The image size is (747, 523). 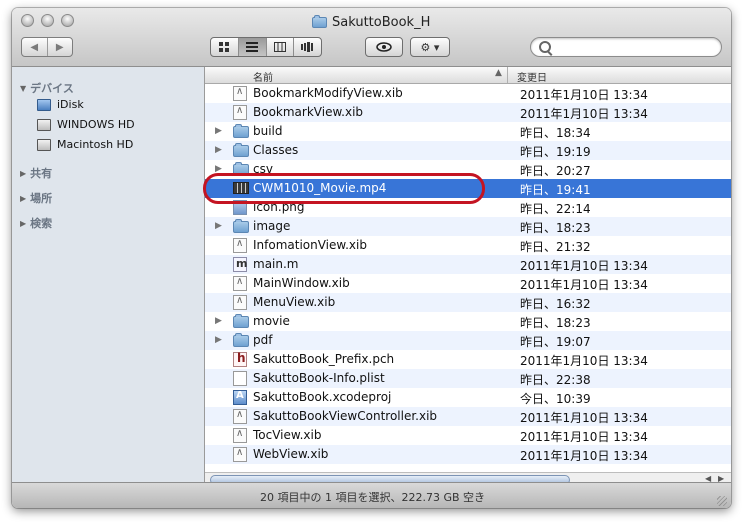 I want to click on gear-icon: ⚙ ▾, so click(x=430, y=47).